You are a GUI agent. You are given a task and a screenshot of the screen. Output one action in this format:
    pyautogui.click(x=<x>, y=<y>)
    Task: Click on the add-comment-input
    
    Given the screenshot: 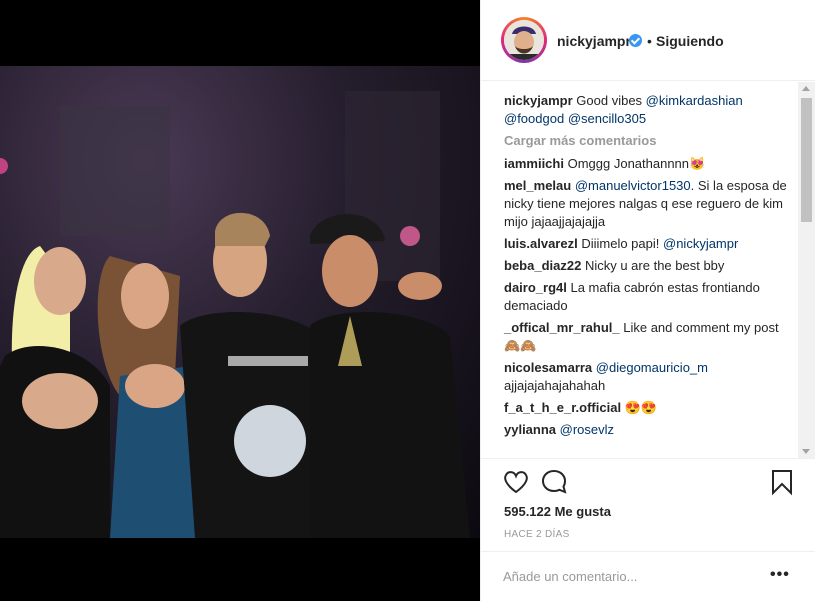 What is the action you would take?
    pyautogui.click(x=628, y=576)
    